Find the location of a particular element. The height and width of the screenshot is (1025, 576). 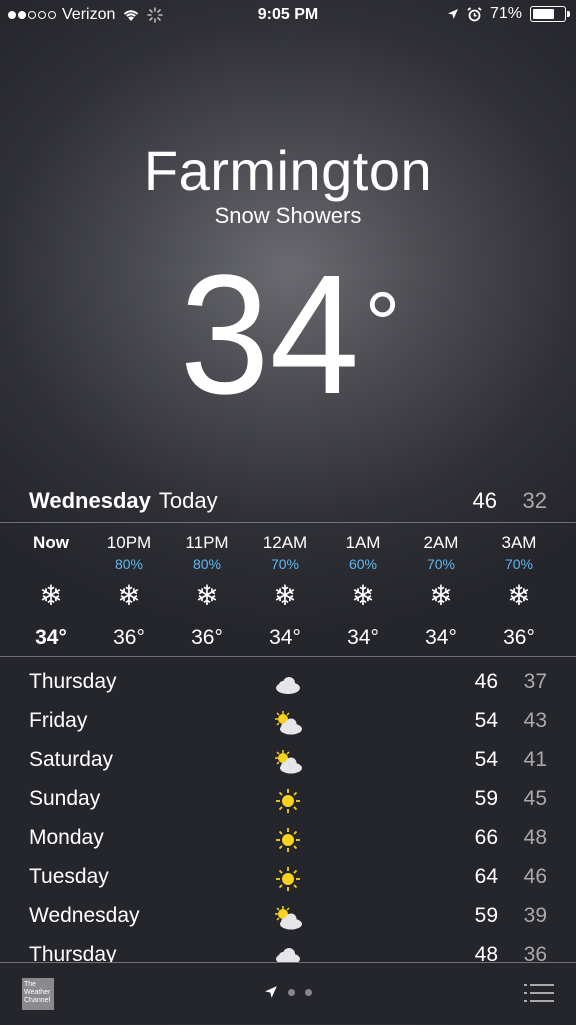

hour-item: 11PM 80% ❄ 36° is located at coordinates (207, 591).